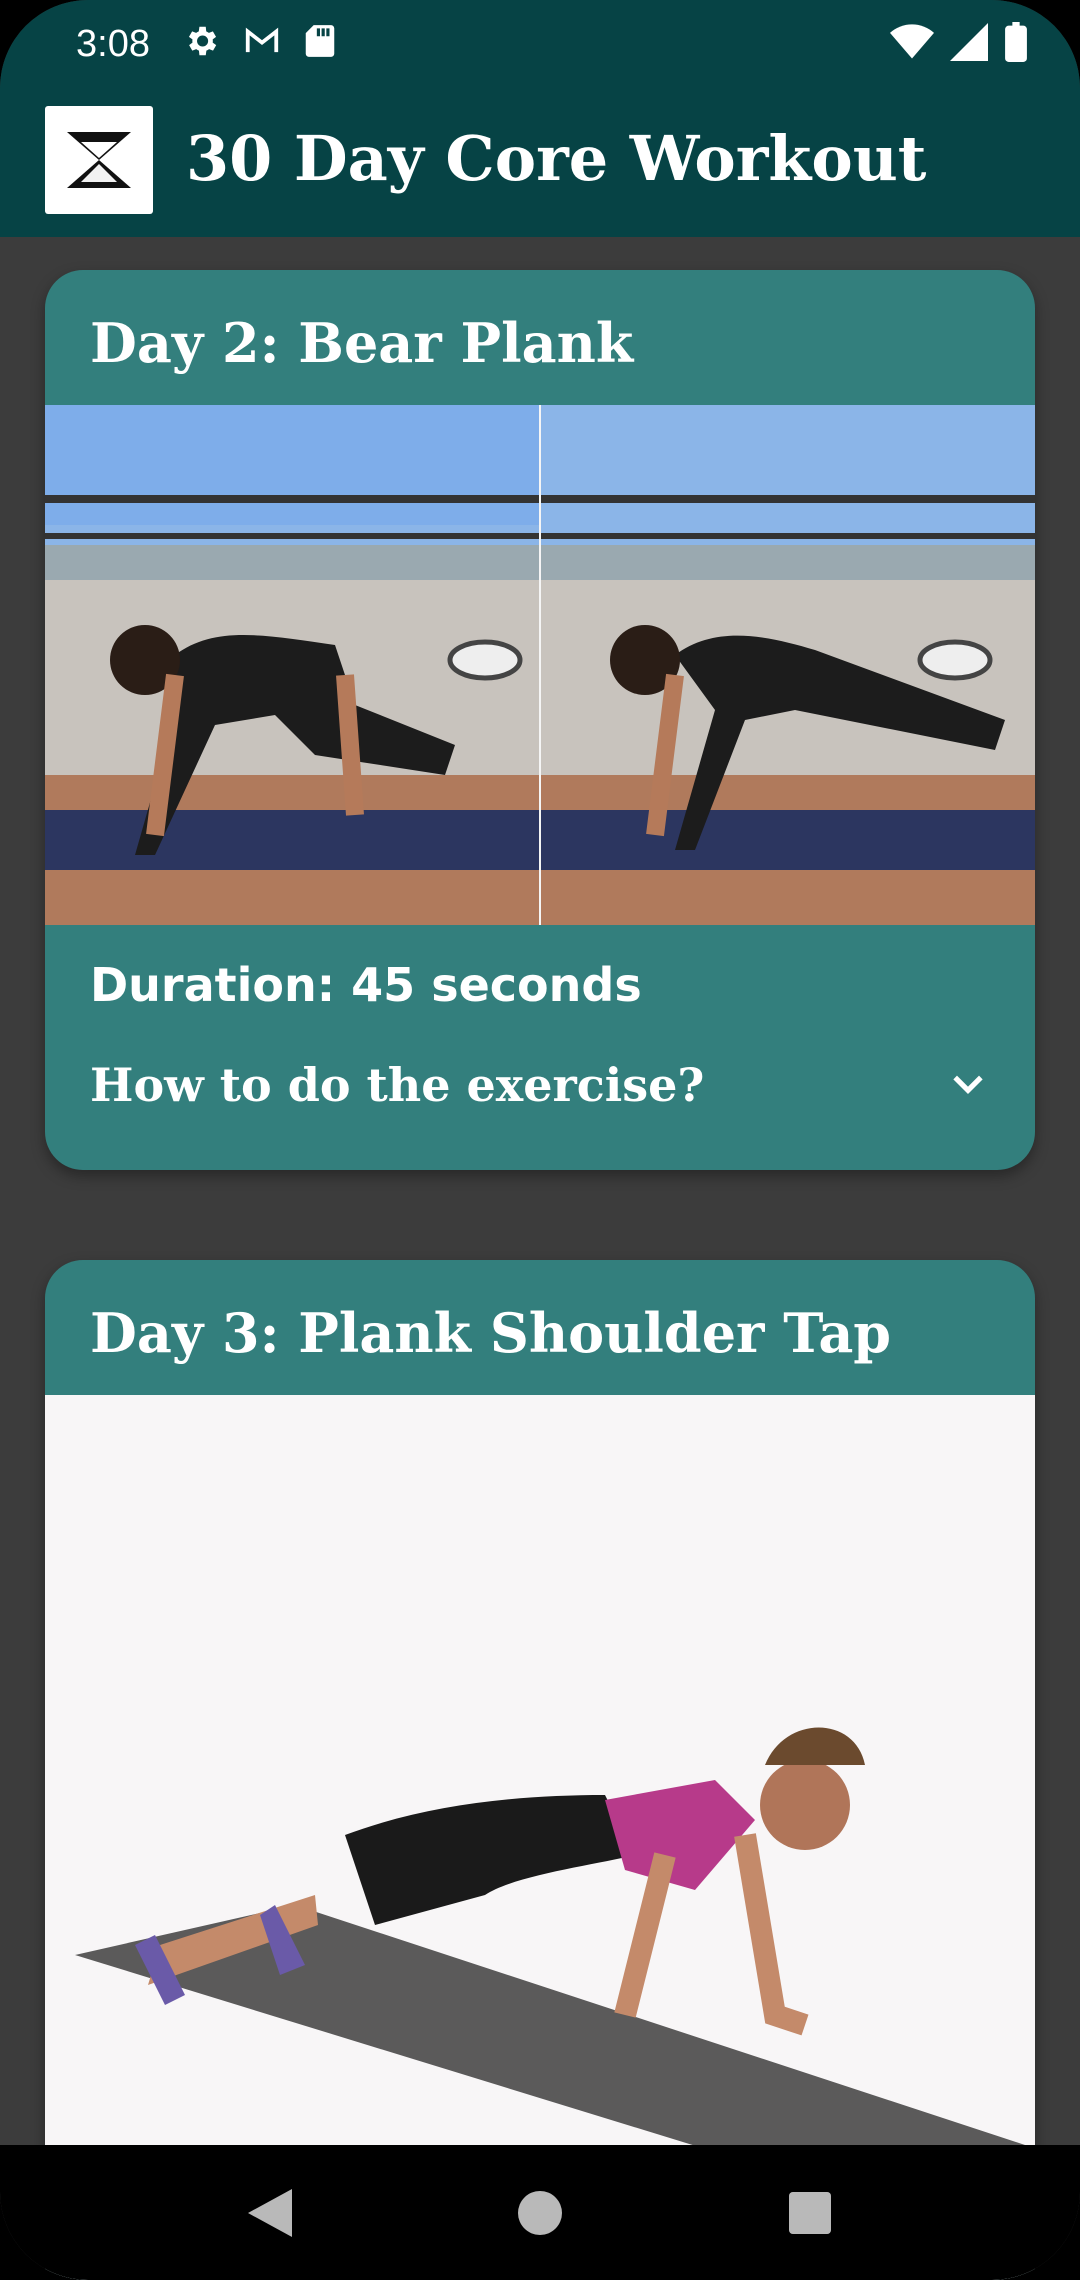 The width and height of the screenshot is (1080, 2280). What do you see at coordinates (270, 2213) in the screenshot?
I see `back-triangle-icon` at bounding box center [270, 2213].